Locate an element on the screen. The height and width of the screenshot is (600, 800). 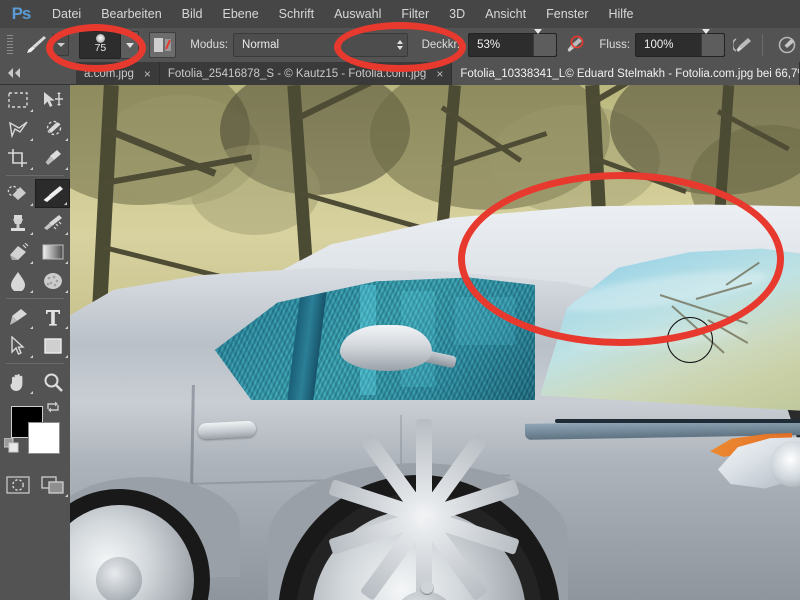
pen-tool is located at coordinates (17, 316).